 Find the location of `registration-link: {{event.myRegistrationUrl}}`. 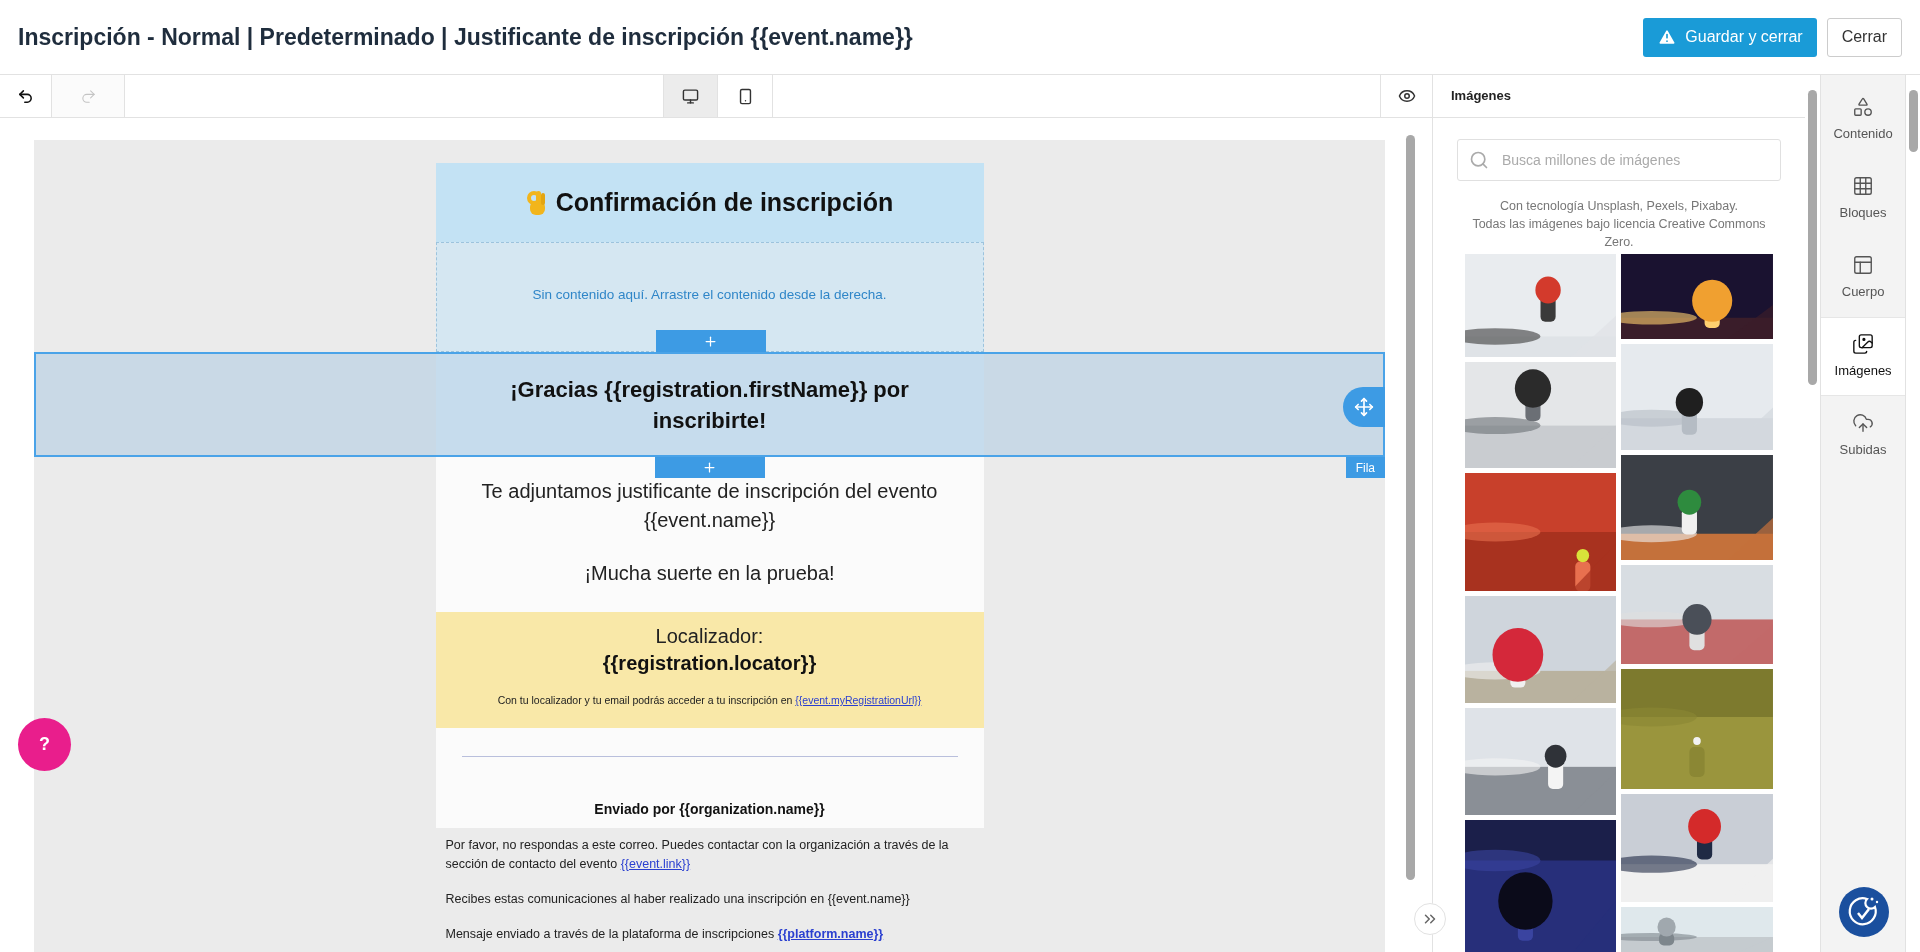

registration-link: {{event.myRegistrationUrl}} is located at coordinates (858, 700).